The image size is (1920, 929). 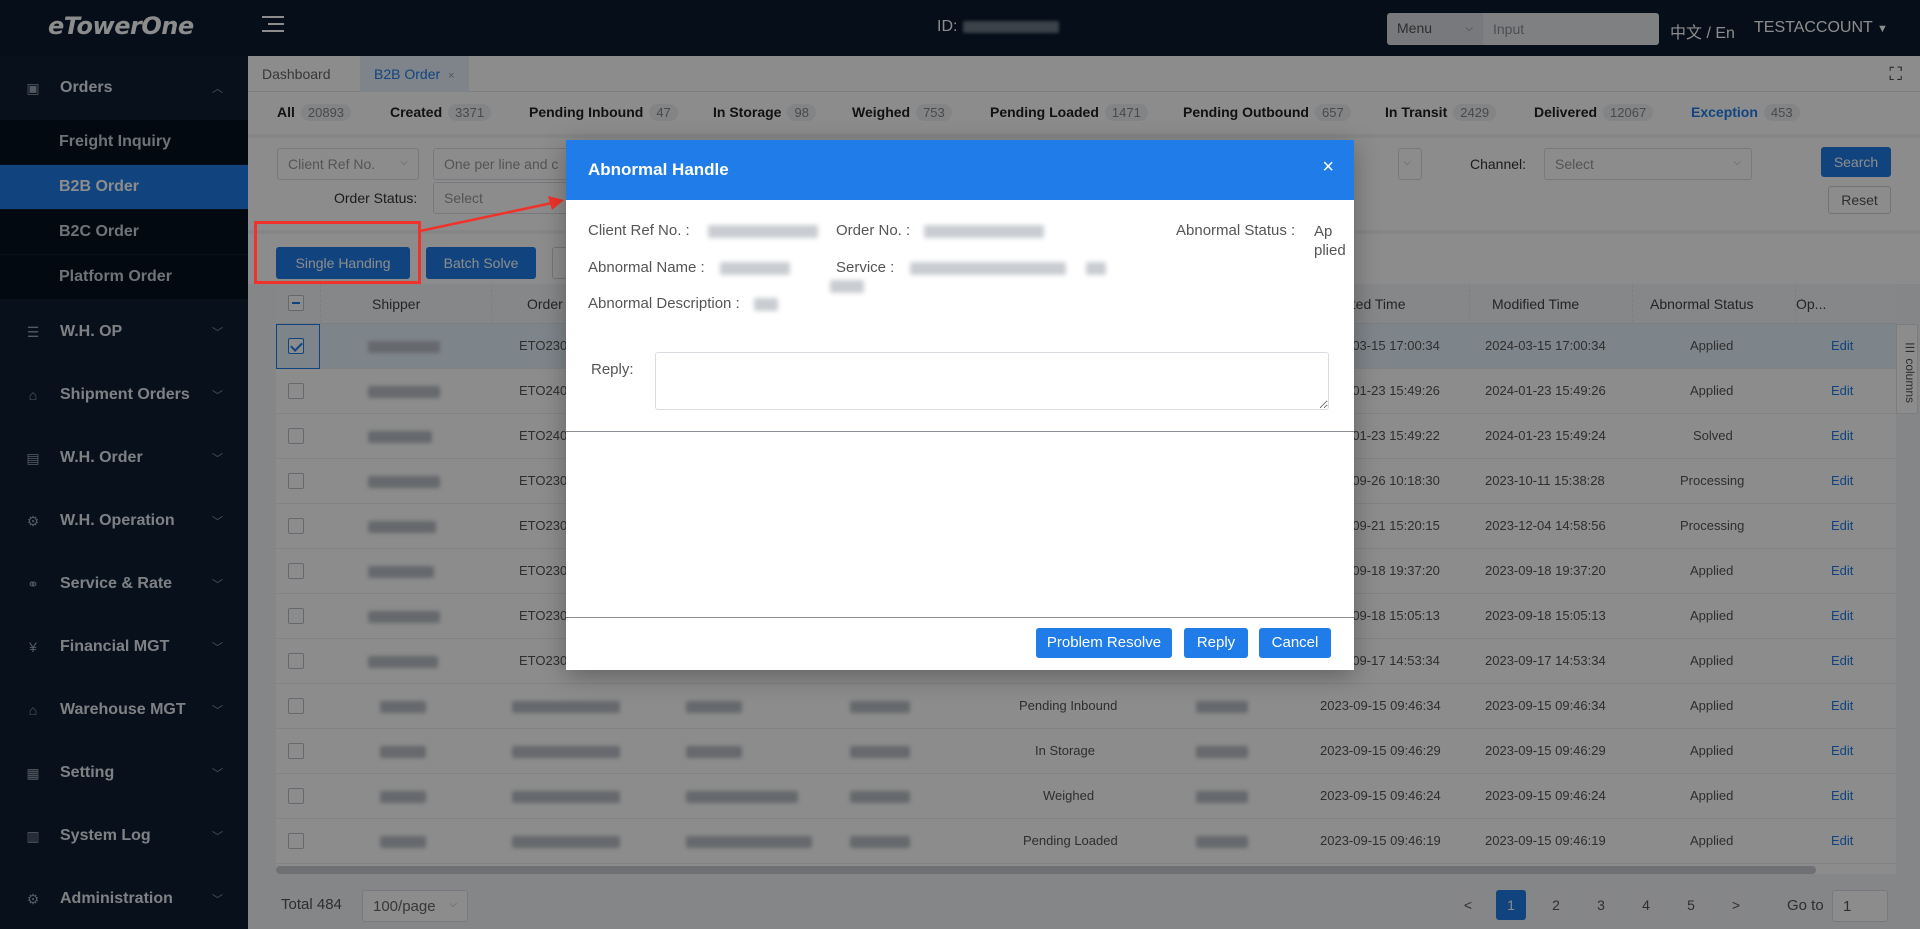 I want to click on abnormal-status-value: Ap plied, so click(x=1330, y=241).